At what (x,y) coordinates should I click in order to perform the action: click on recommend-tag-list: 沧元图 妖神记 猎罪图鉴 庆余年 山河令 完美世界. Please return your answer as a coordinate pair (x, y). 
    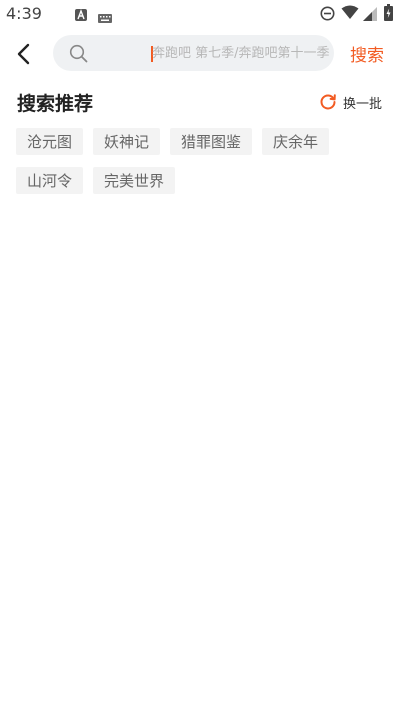
    Looking at the image, I should click on (201, 161).